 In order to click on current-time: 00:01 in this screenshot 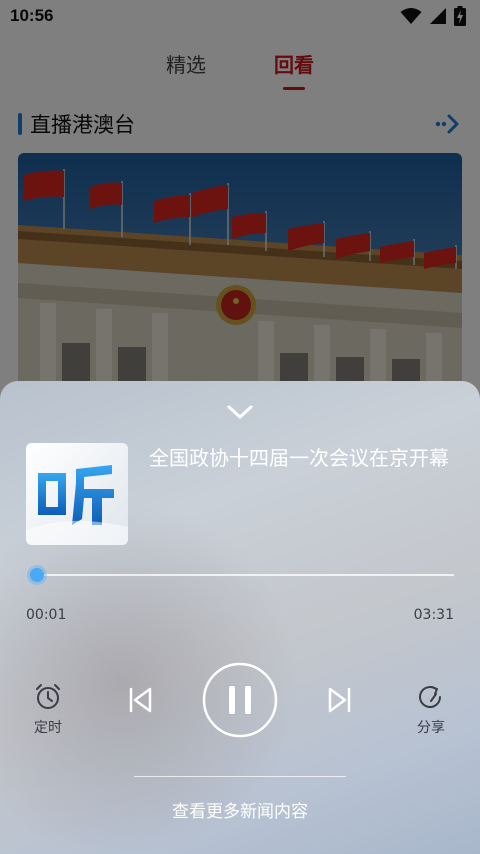, I will do `click(46, 615)`.